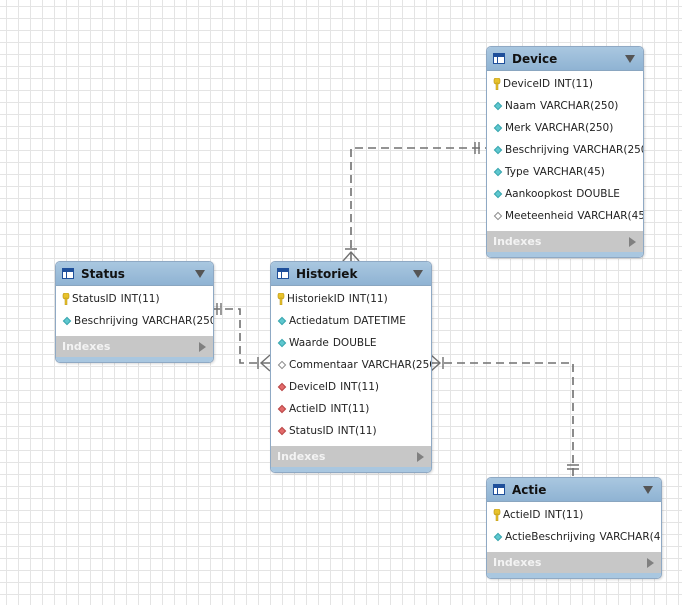  I want to click on status-one-marker, so click(219, 309).